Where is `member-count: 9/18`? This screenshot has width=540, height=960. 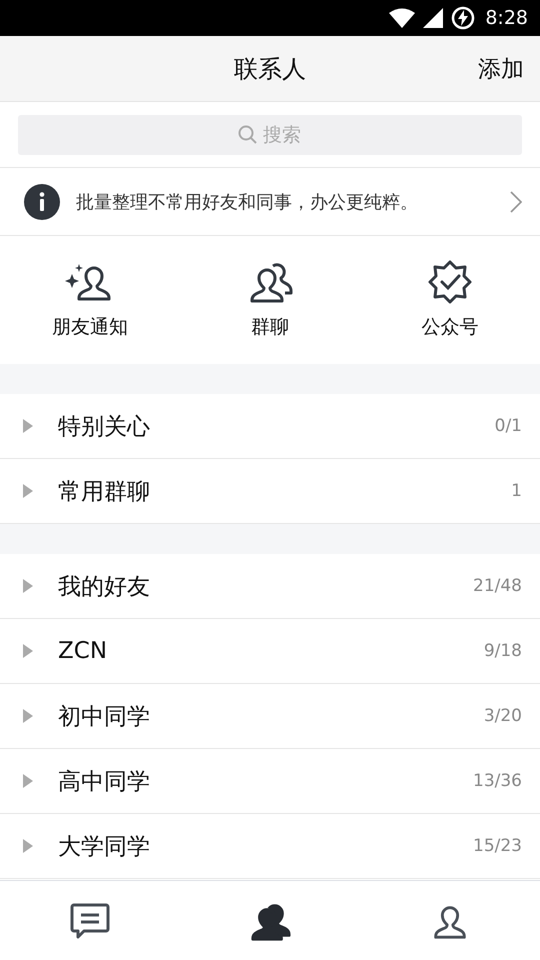
member-count: 9/18 is located at coordinates (503, 651).